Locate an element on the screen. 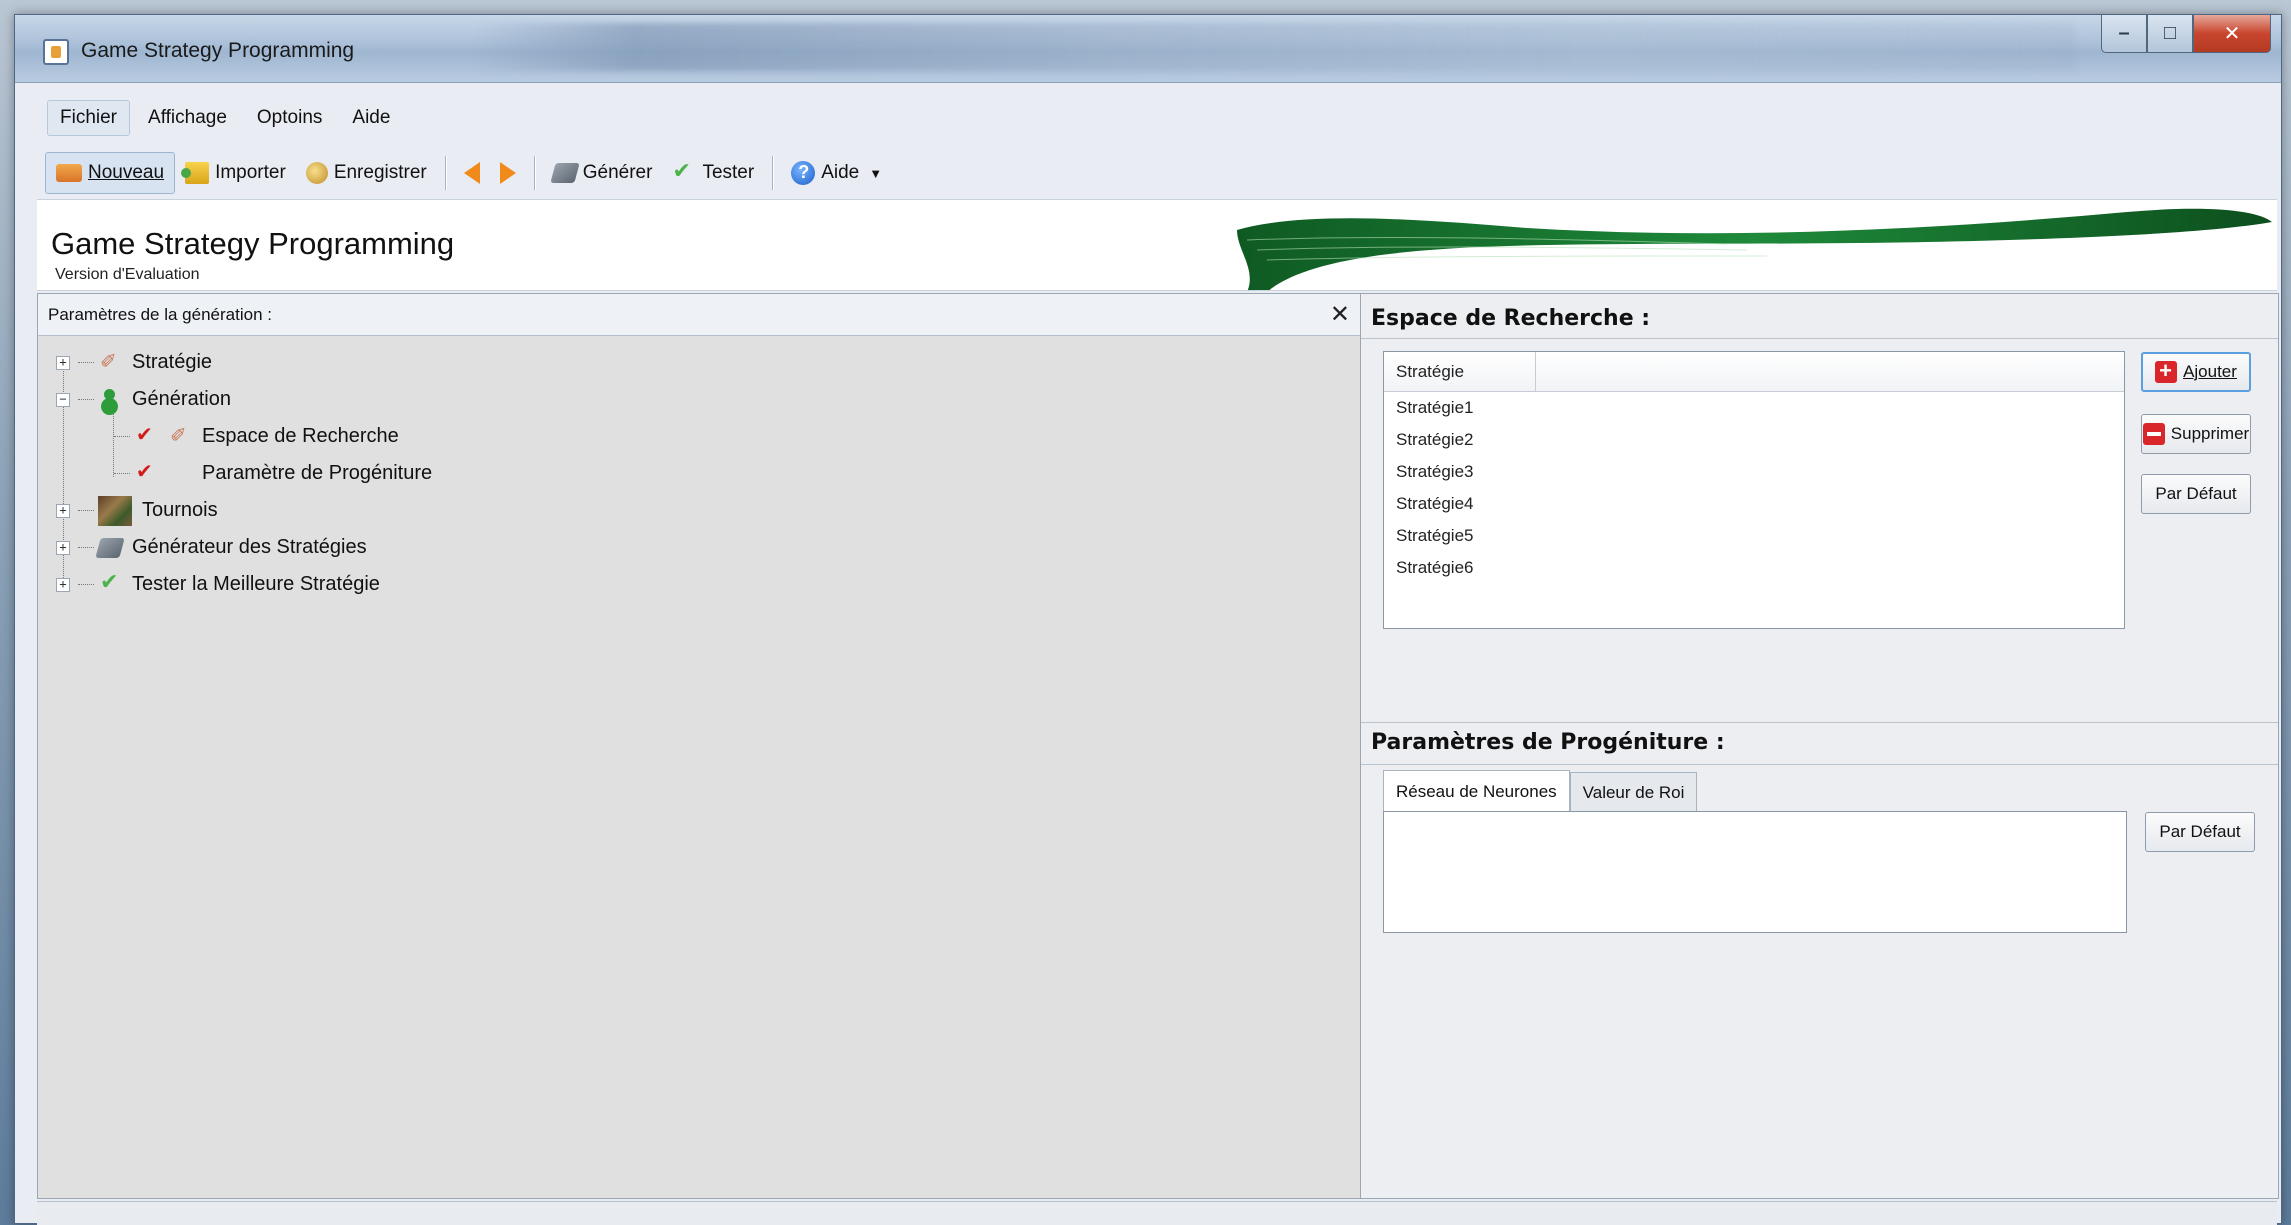 Image resolution: width=2291 pixels, height=1225 pixels. test-button: Tester is located at coordinates (713, 173).